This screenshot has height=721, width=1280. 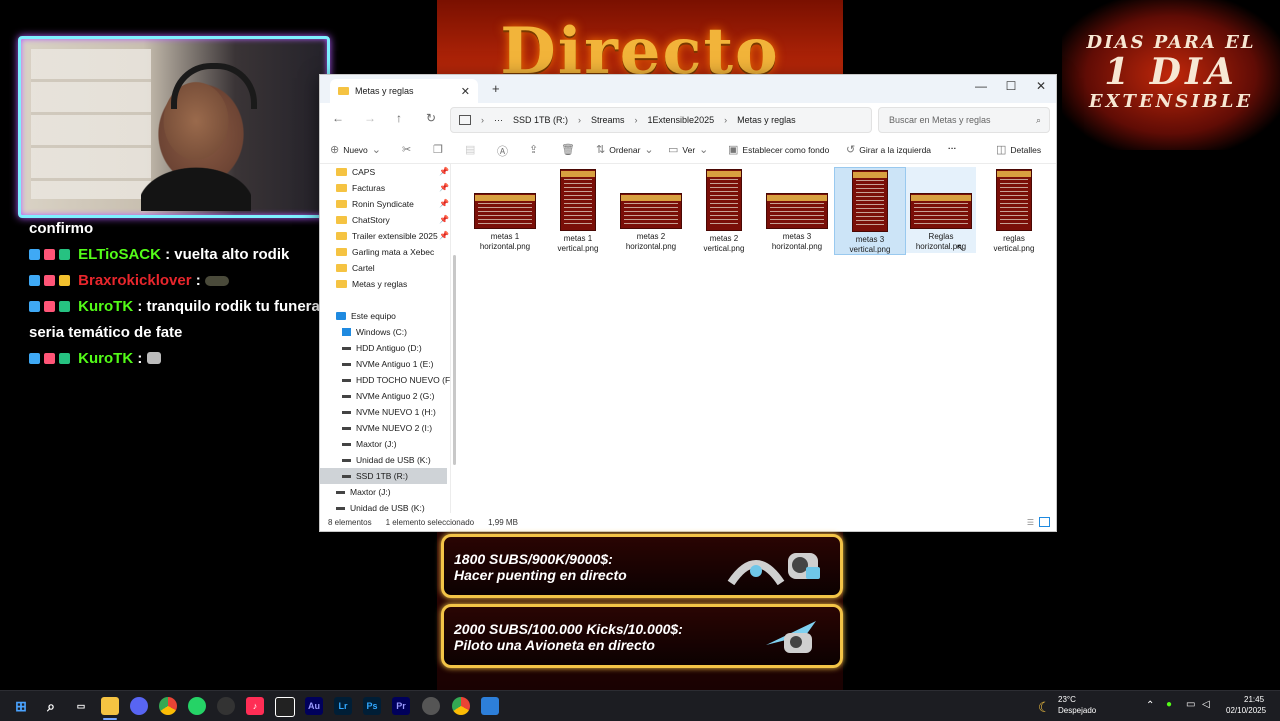 I want to click on microphone-icon: ●, so click(x=1169, y=704).